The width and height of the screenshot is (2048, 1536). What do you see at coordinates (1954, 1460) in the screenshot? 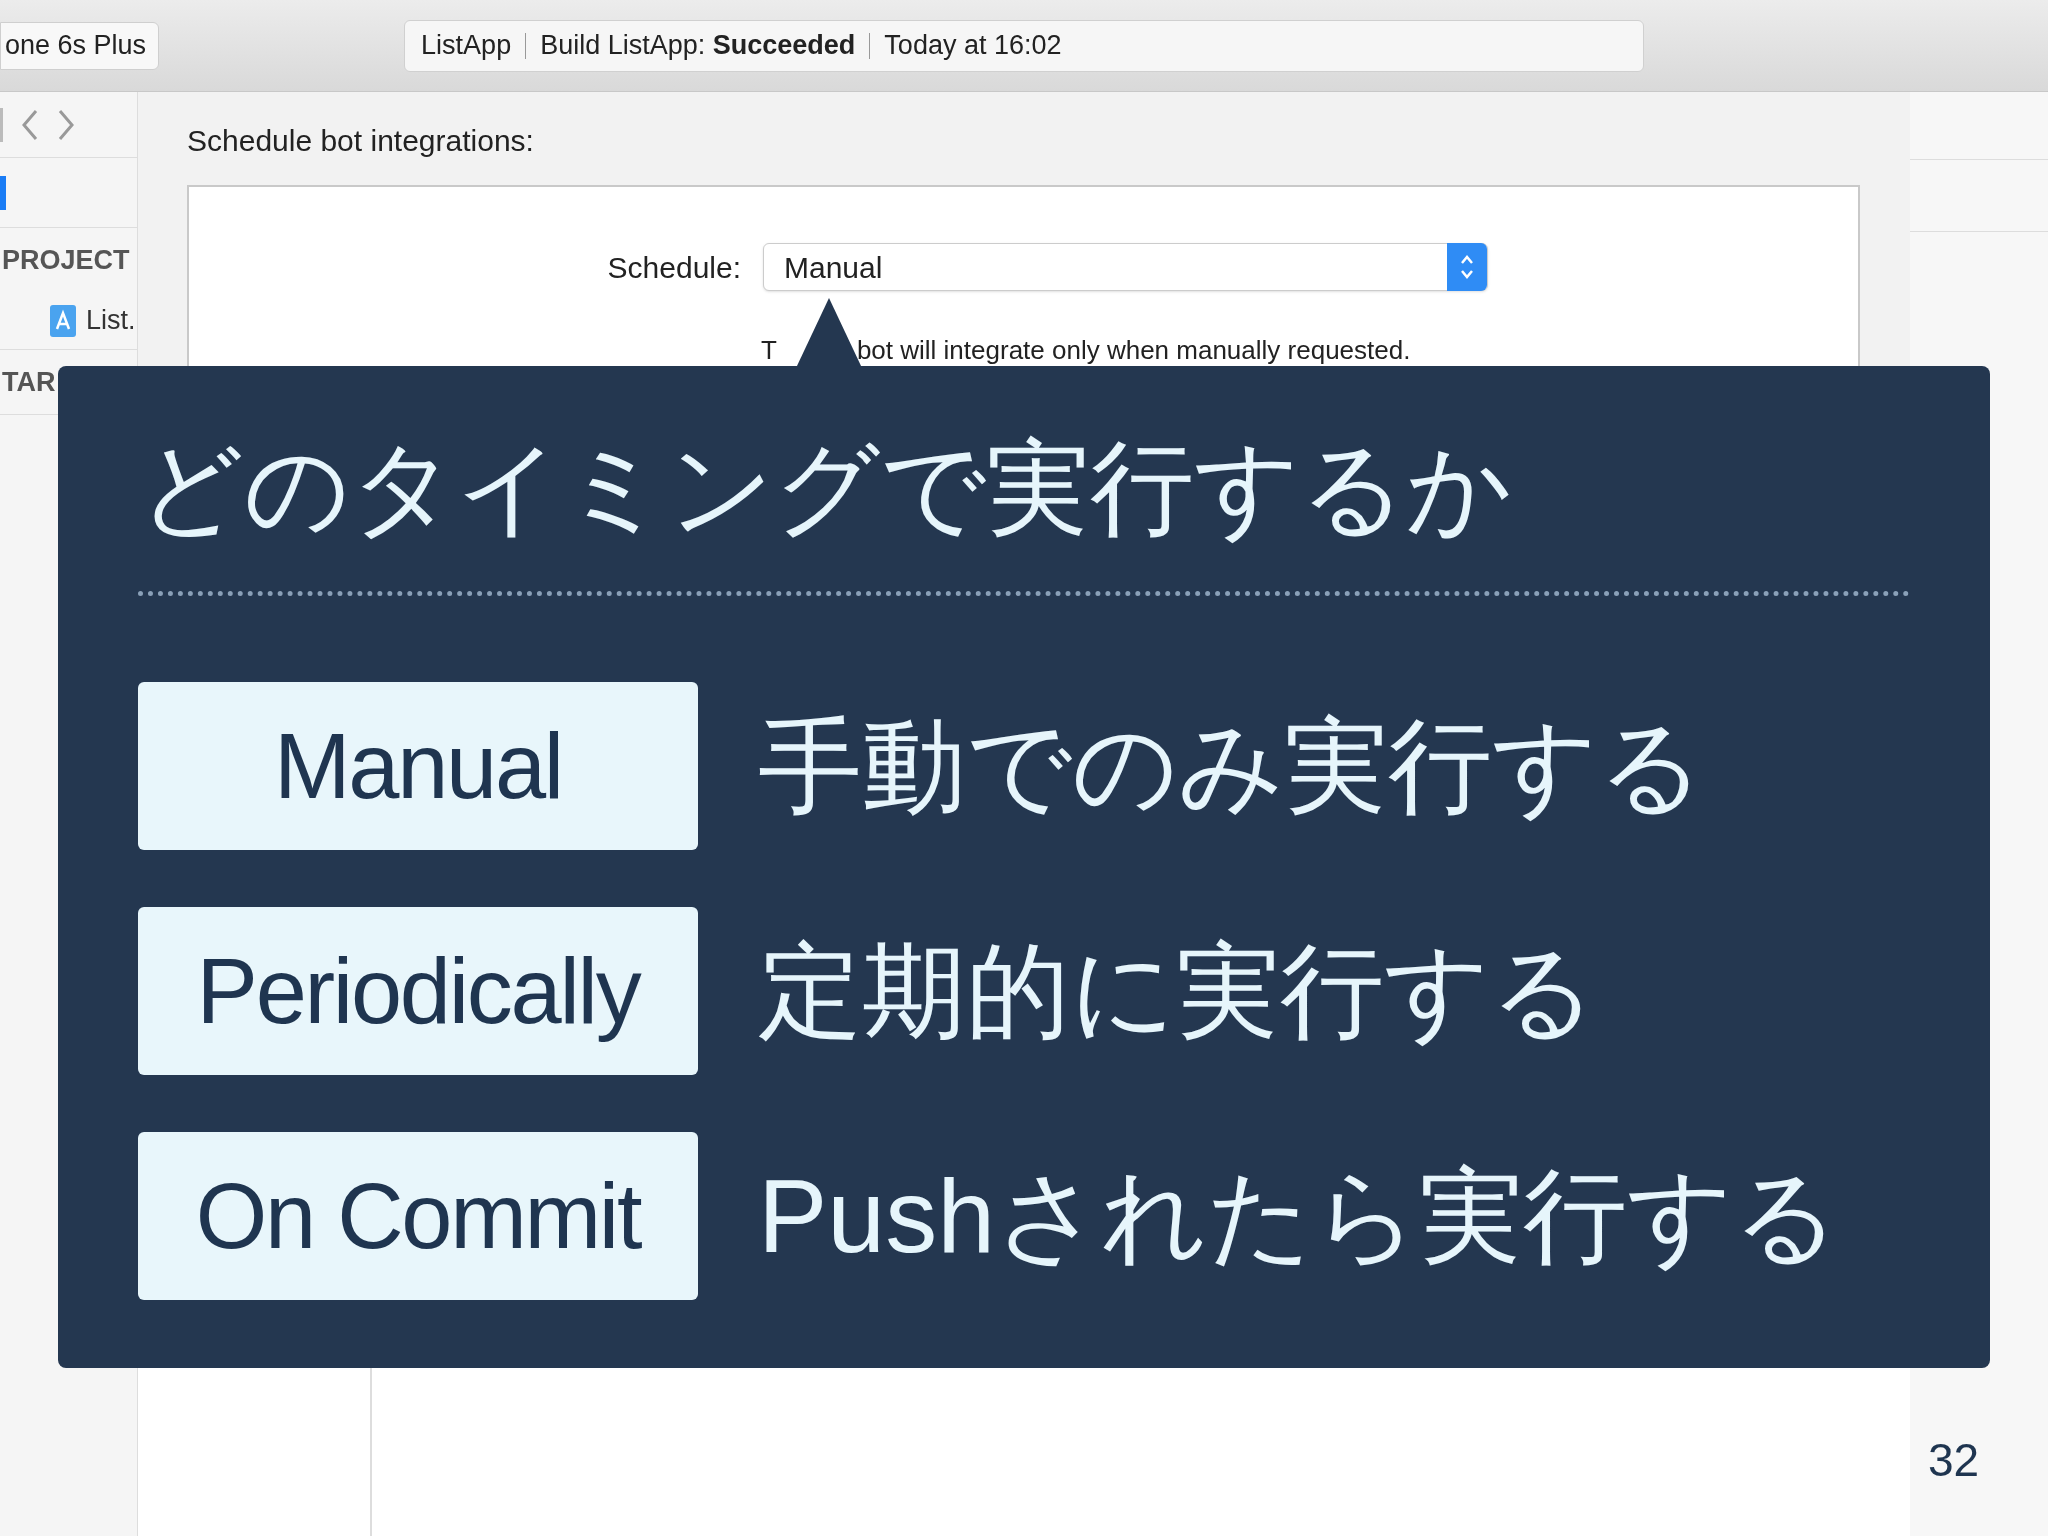
I see `page-number: 32` at bounding box center [1954, 1460].